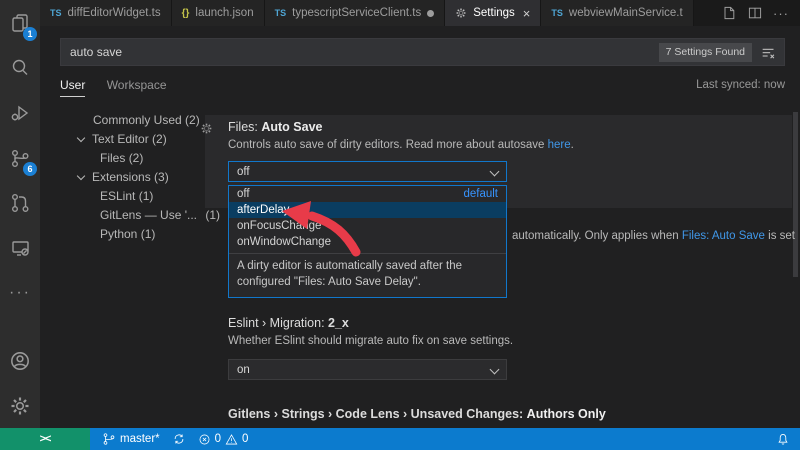 The image size is (800, 450). What do you see at coordinates (20, 360) in the screenshot?
I see `account-icon` at bounding box center [20, 360].